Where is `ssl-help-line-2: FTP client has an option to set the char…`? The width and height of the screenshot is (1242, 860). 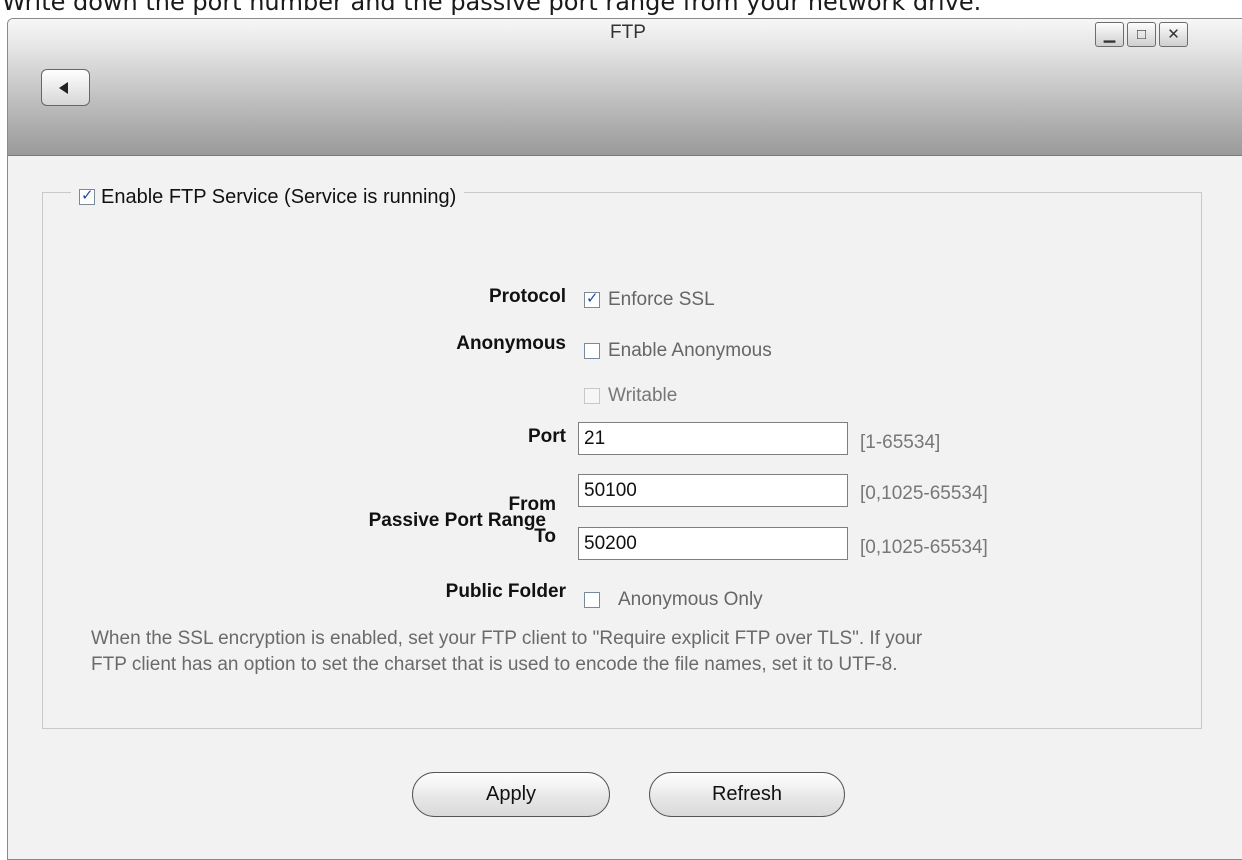
ssl-help-line-2: FTP client has an option to set the char… is located at coordinates (494, 664).